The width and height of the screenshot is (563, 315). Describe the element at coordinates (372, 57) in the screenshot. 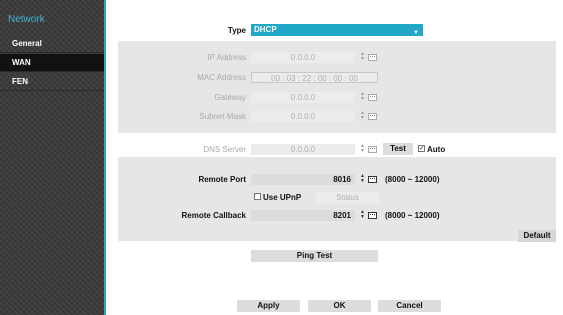

I see `ip-address-keyboard-icon` at that location.